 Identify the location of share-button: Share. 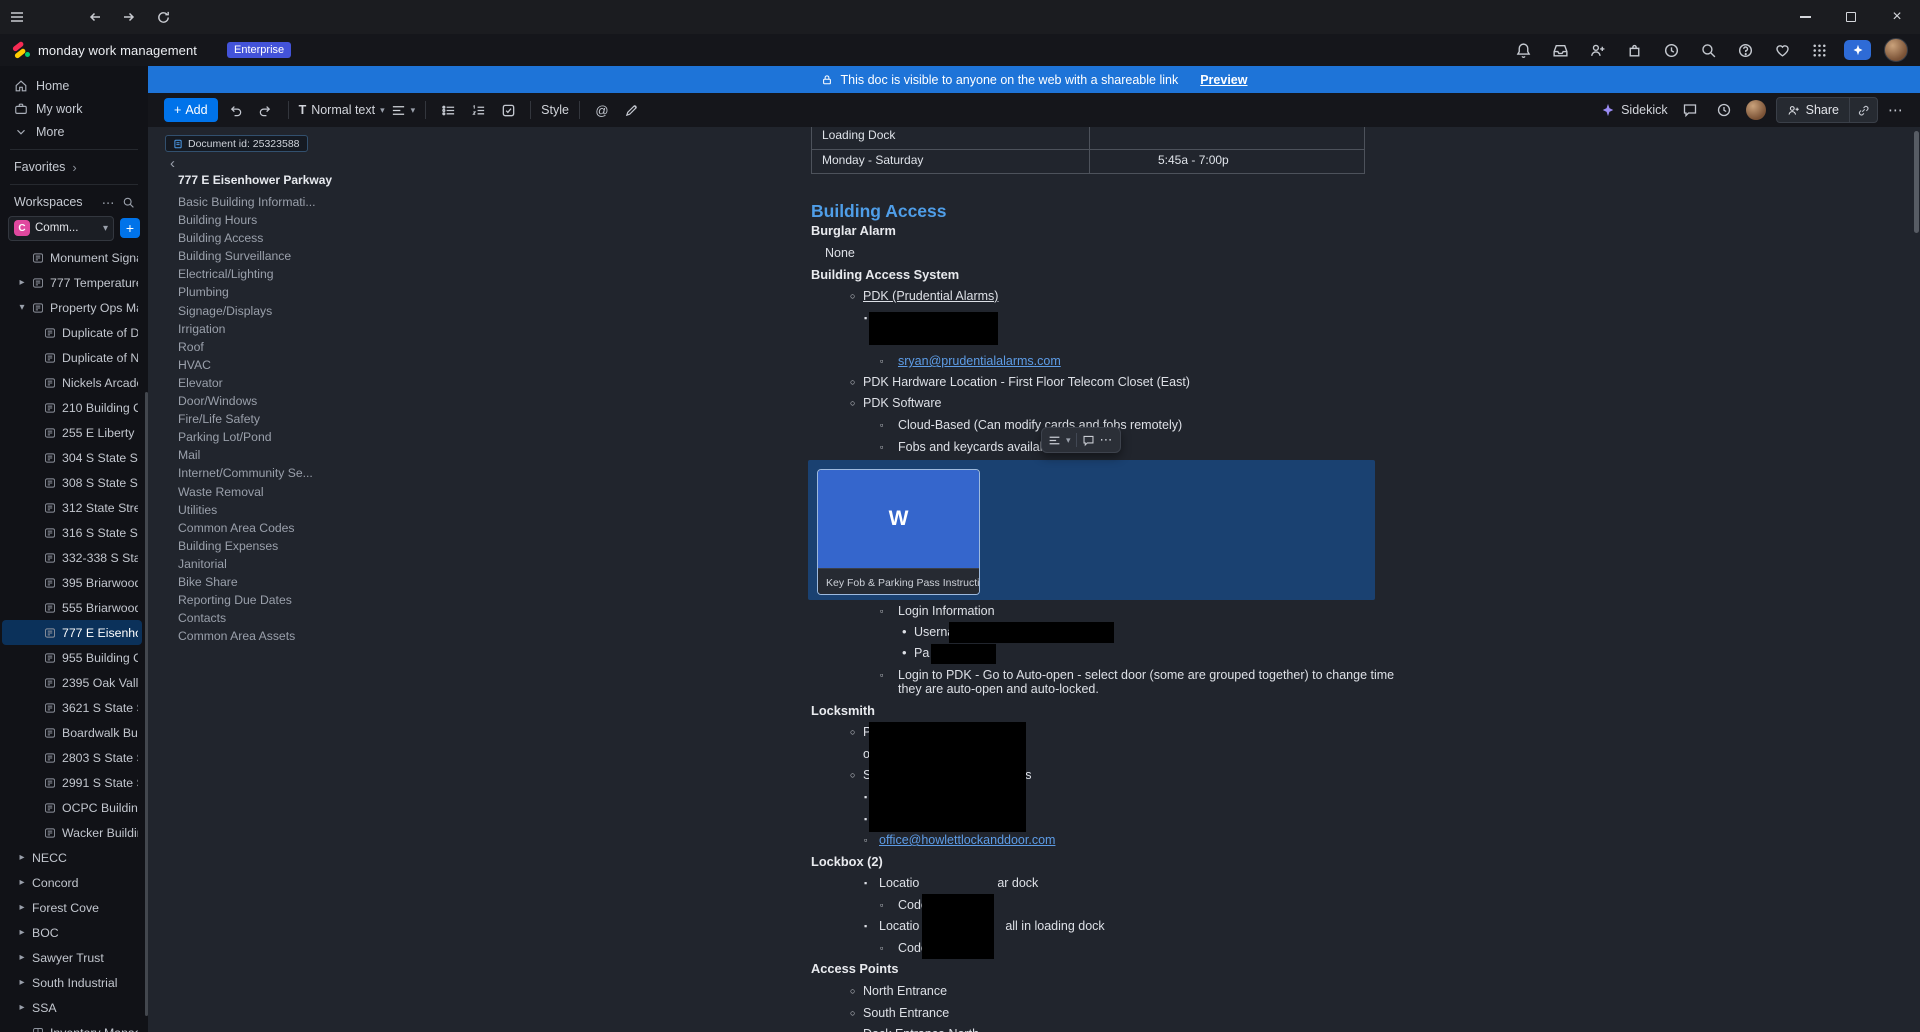
(1813, 110).